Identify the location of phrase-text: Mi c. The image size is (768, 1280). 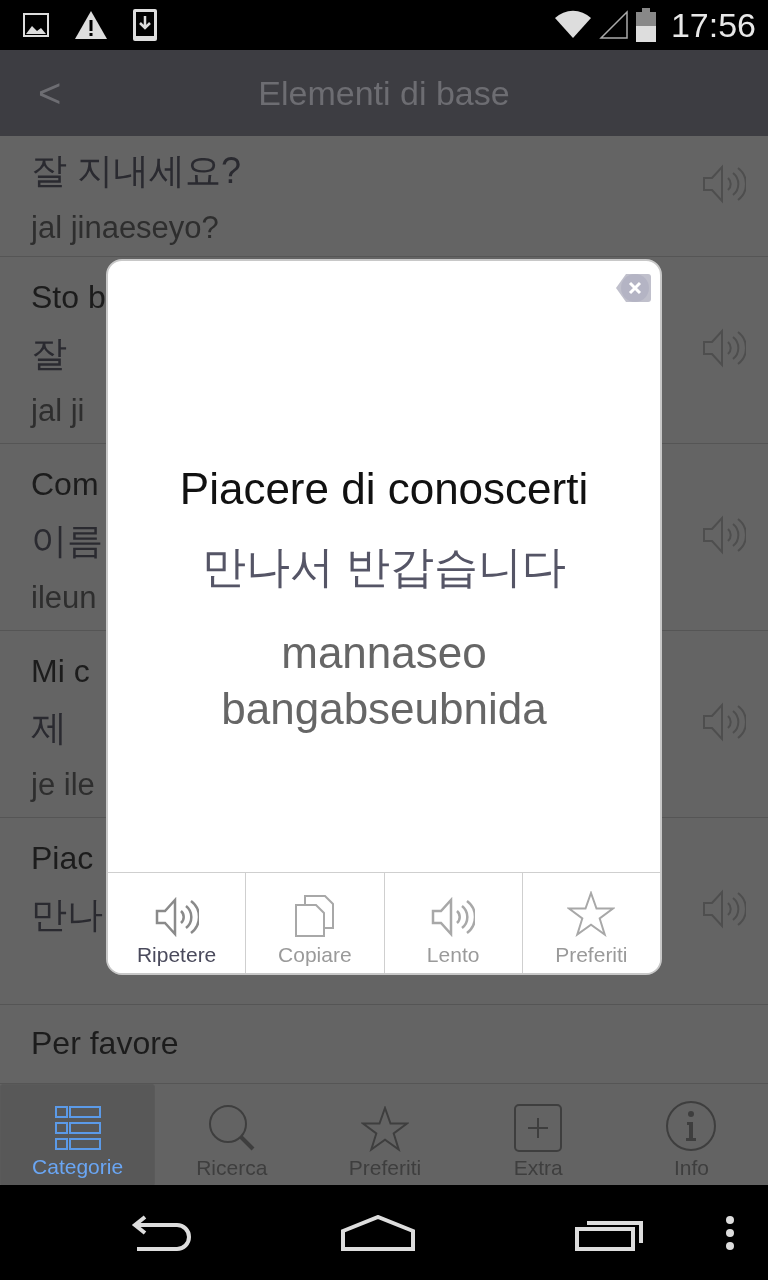
(60, 671).